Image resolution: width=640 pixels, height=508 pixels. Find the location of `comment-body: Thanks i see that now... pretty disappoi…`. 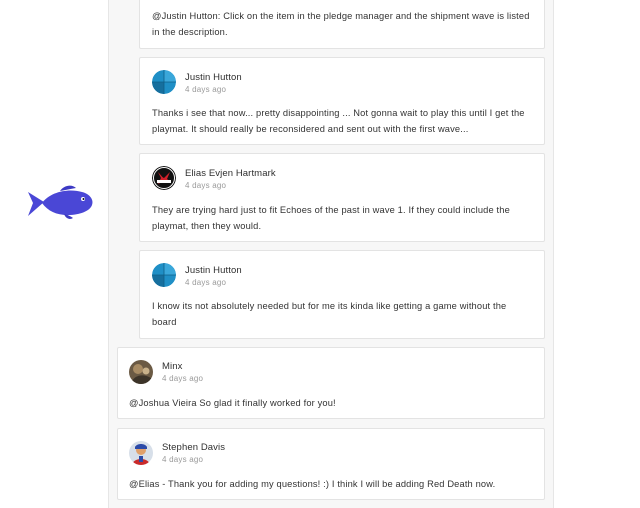

comment-body: Thanks i see that now... pretty disappoi… is located at coordinates (338, 121).